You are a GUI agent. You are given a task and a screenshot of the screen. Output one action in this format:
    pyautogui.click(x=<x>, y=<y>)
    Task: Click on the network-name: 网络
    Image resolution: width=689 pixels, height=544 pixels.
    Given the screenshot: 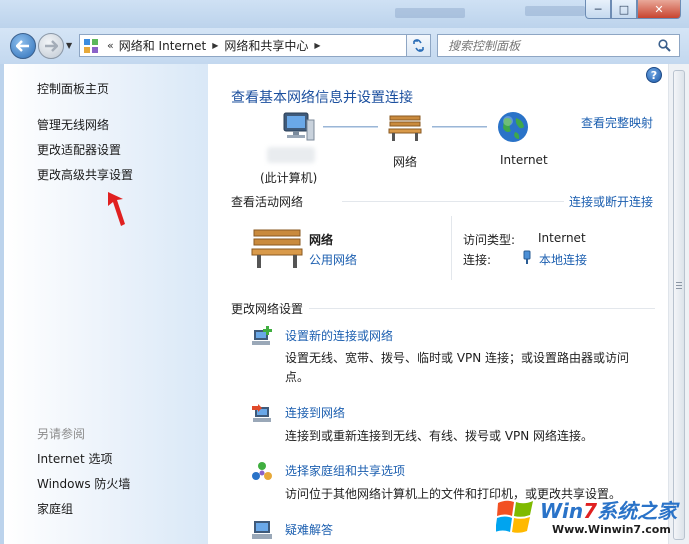 What is the action you would take?
    pyautogui.click(x=321, y=240)
    